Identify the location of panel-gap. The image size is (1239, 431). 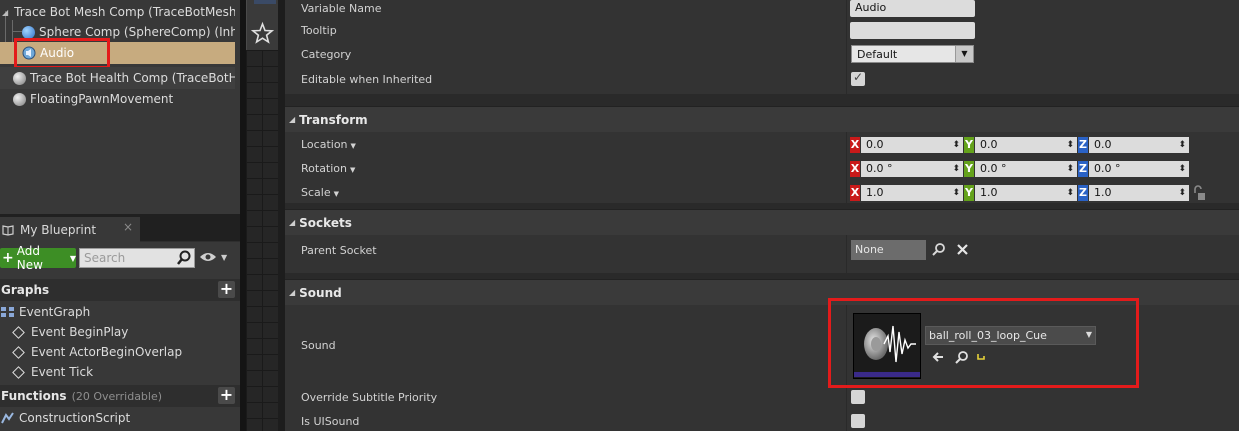
(281, 215).